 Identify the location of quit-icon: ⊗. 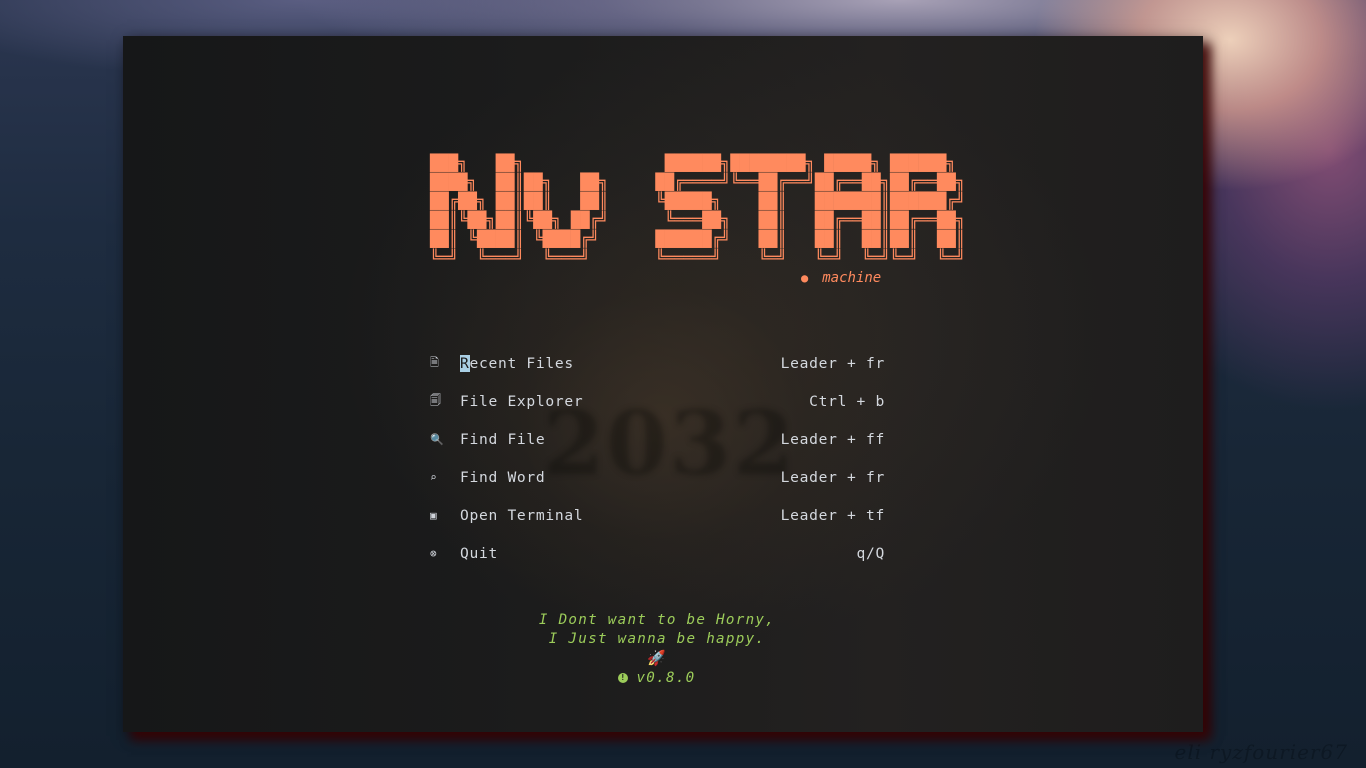
(434, 553).